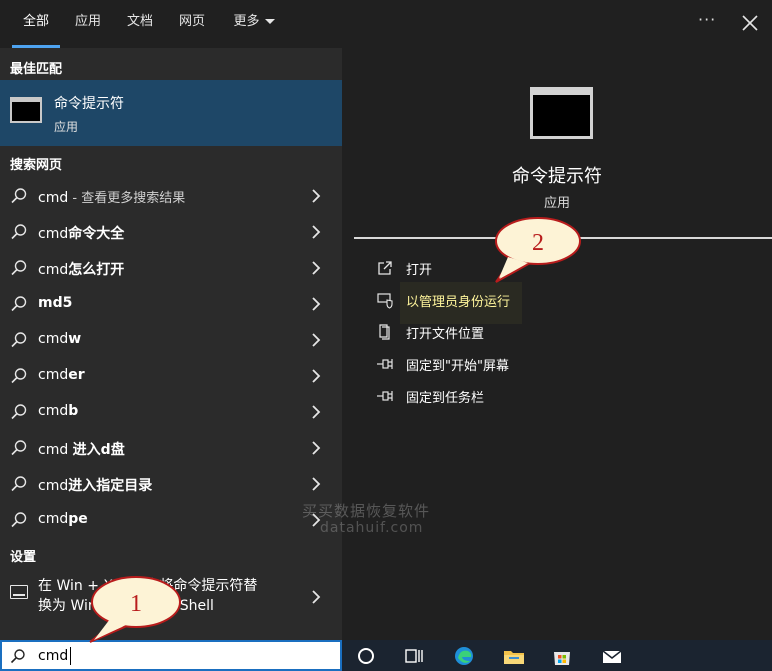 The height and width of the screenshot is (671, 772). I want to click on microsoft-store-icon, so click(562, 656).